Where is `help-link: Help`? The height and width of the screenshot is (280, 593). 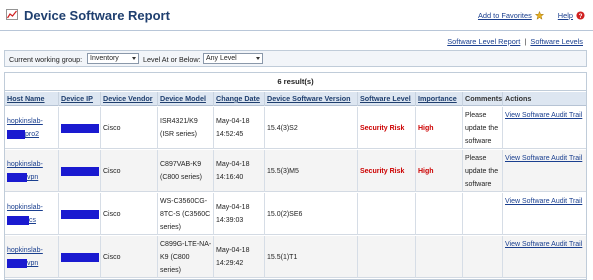
help-link: Help is located at coordinates (565, 15).